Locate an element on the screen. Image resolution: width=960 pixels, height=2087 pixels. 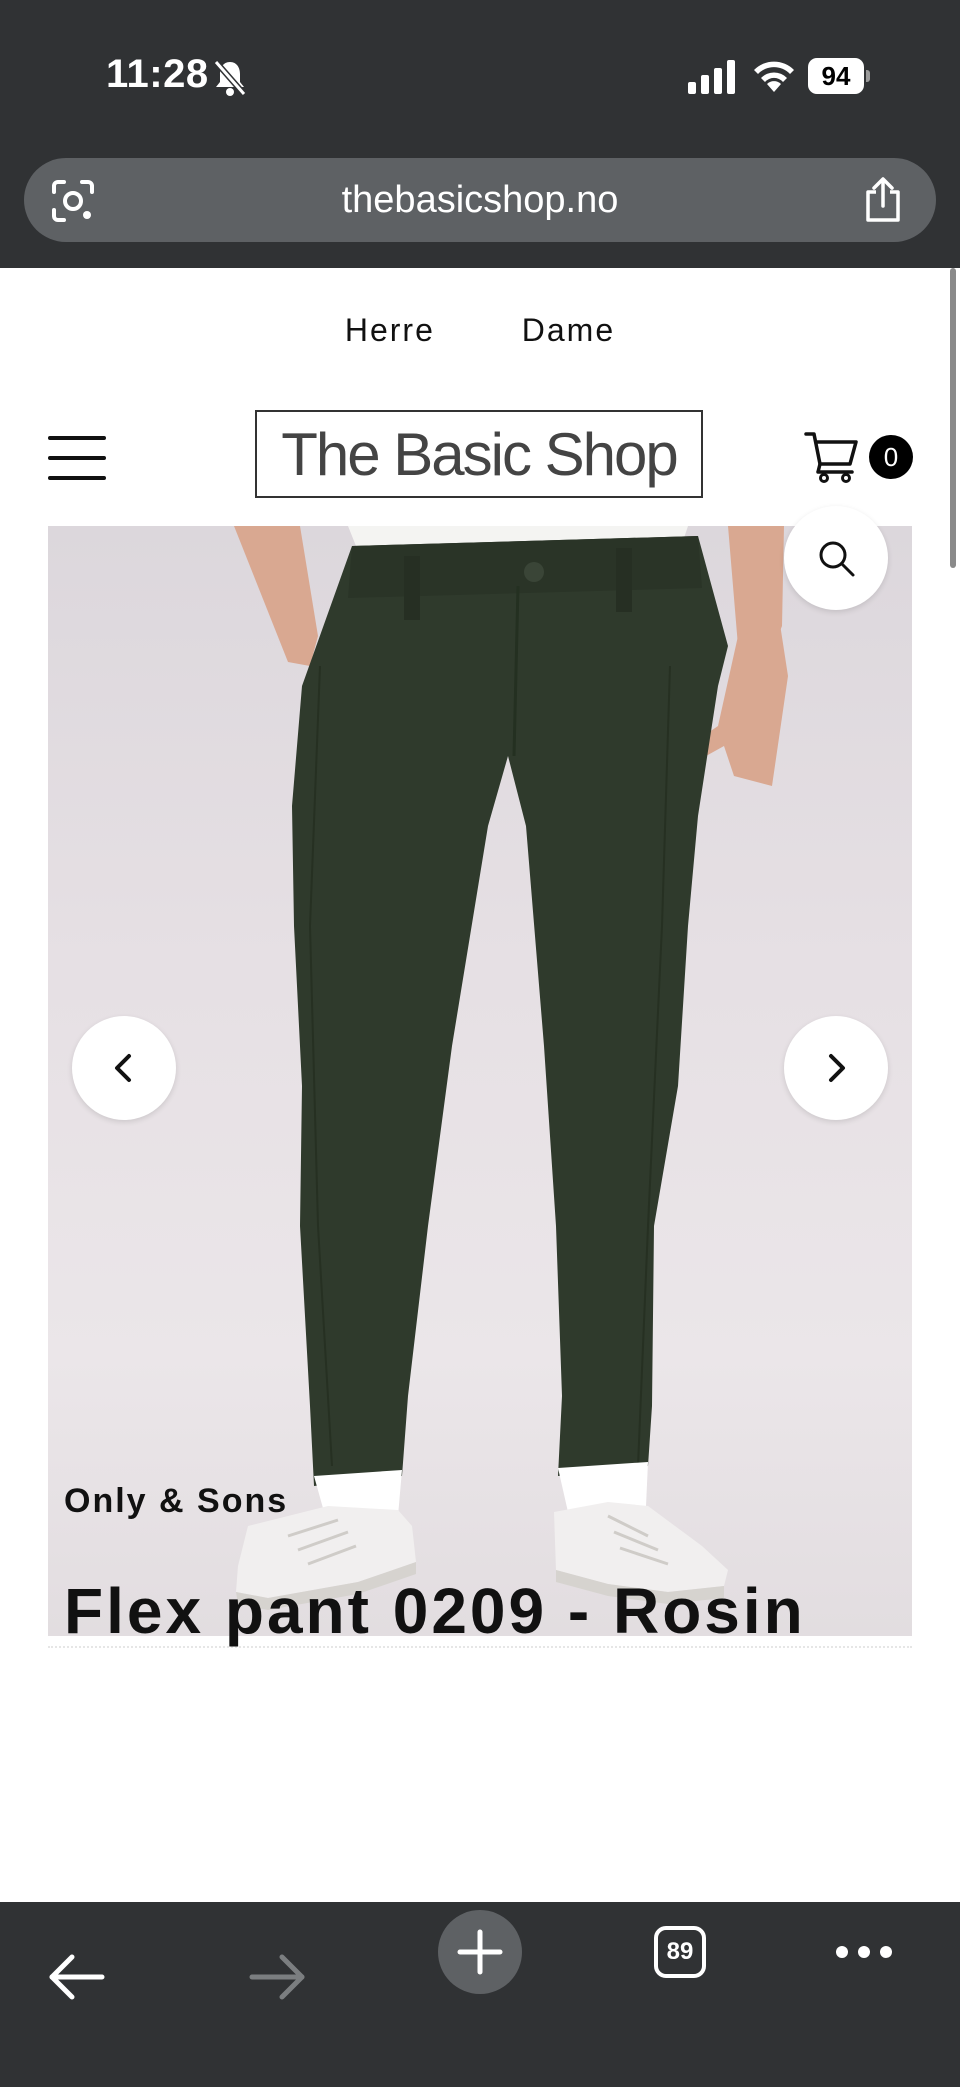
product-vendor: Only & Sons is located at coordinates (176, 1501).